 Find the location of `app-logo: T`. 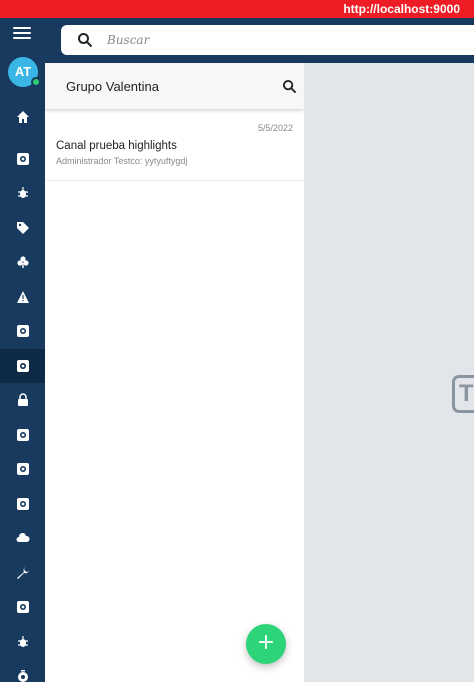

app-logo: T is located at coordinates (463, 394).